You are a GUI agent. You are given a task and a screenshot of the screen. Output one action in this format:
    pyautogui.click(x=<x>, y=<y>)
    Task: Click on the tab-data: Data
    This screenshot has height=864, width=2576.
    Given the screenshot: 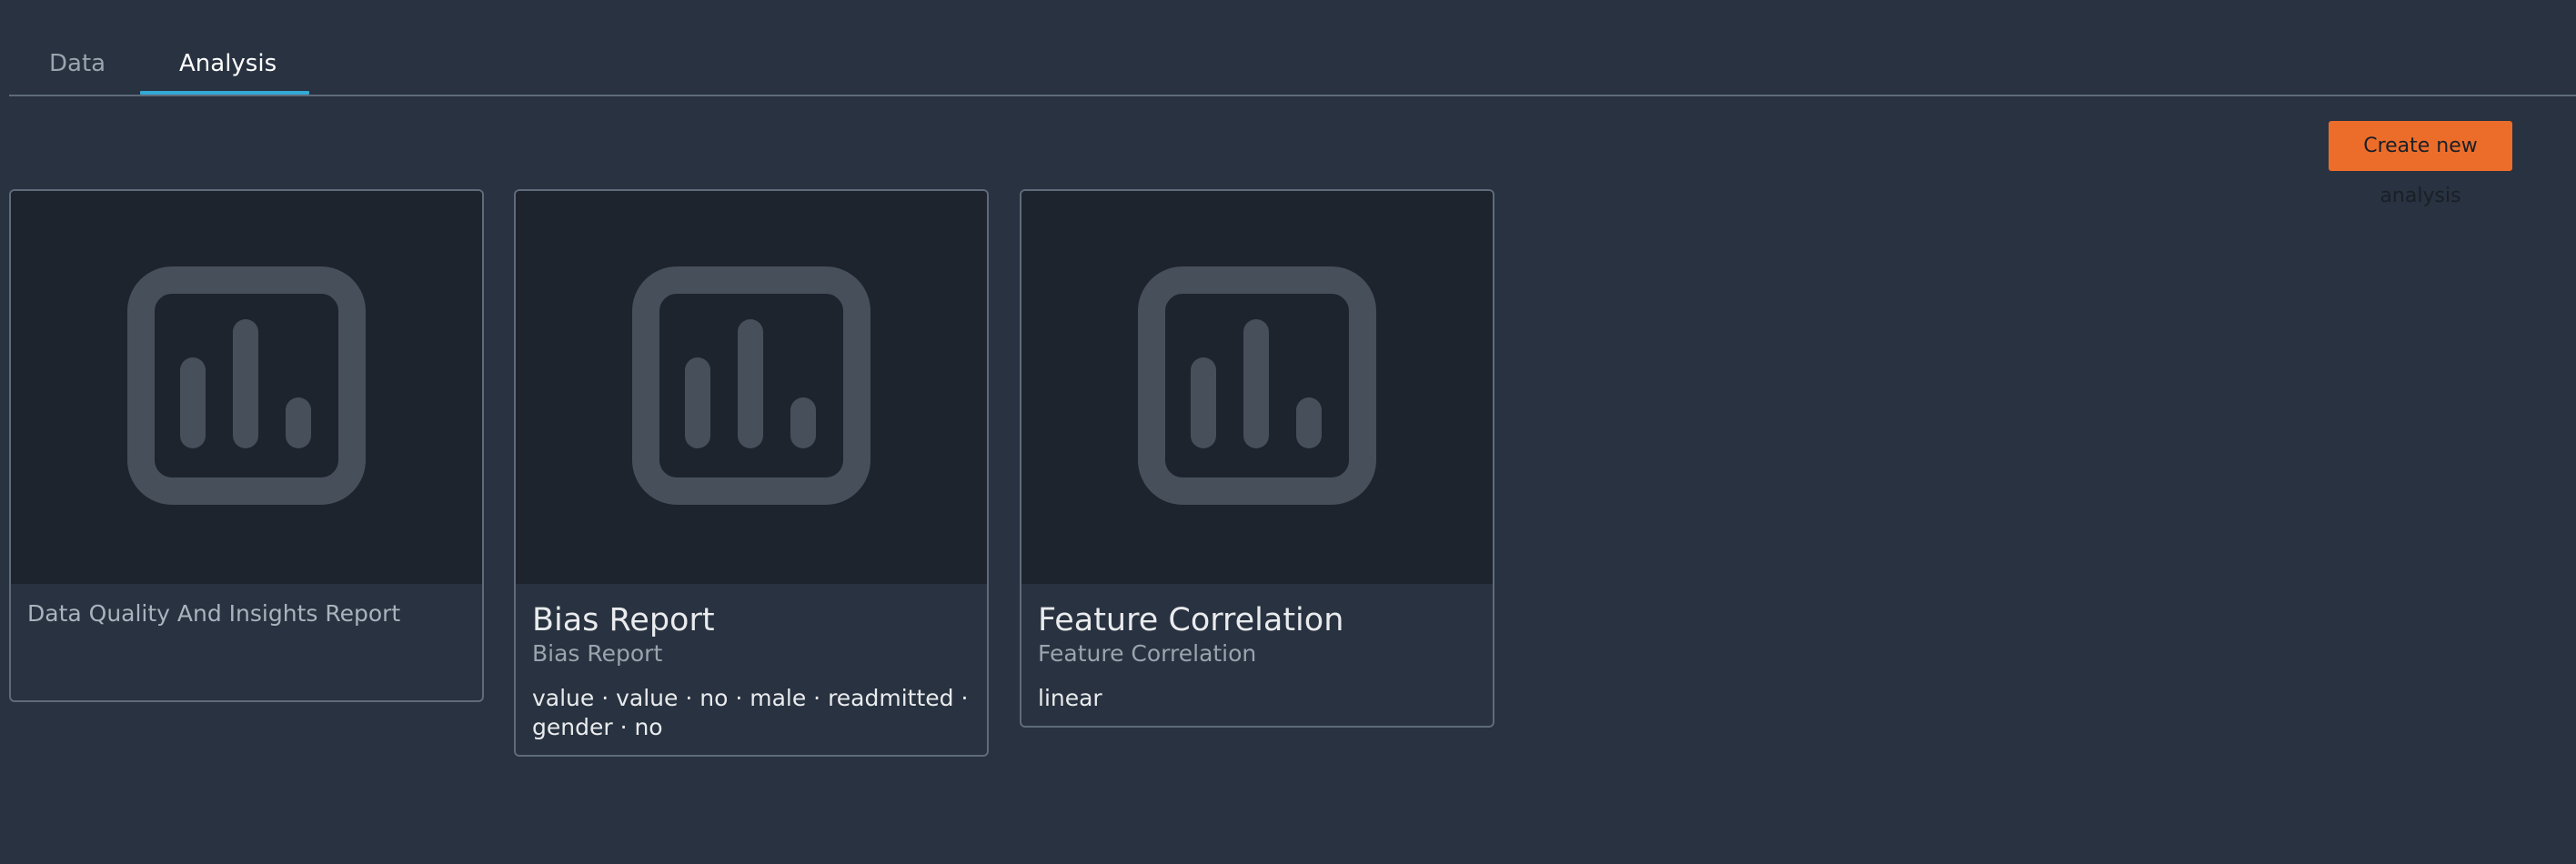 What is the action you would take?
    pyautogui.click(x=77, y=63)
    